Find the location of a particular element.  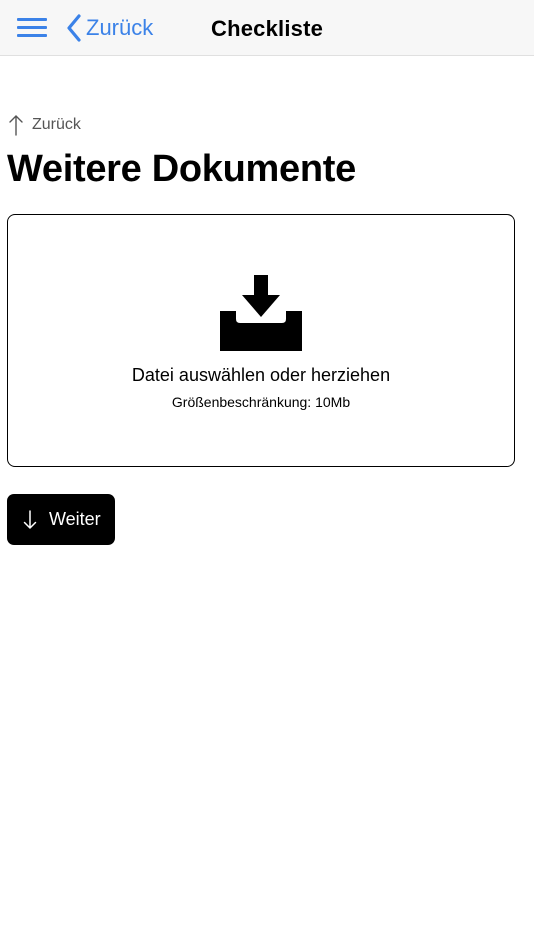

nav-title: Checkliste is located at coordinates (267, 28).